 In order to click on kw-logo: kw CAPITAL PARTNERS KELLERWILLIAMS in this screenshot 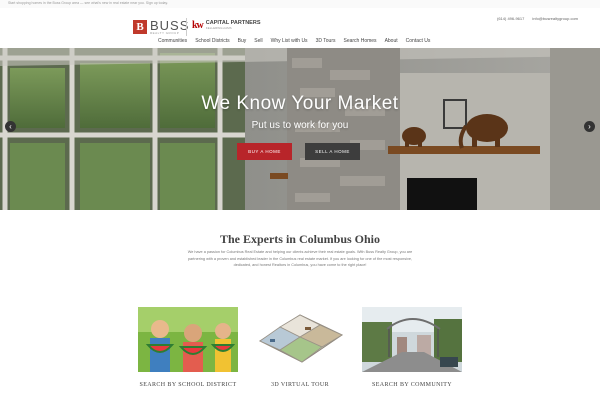, I will do `click(226, 25)`.